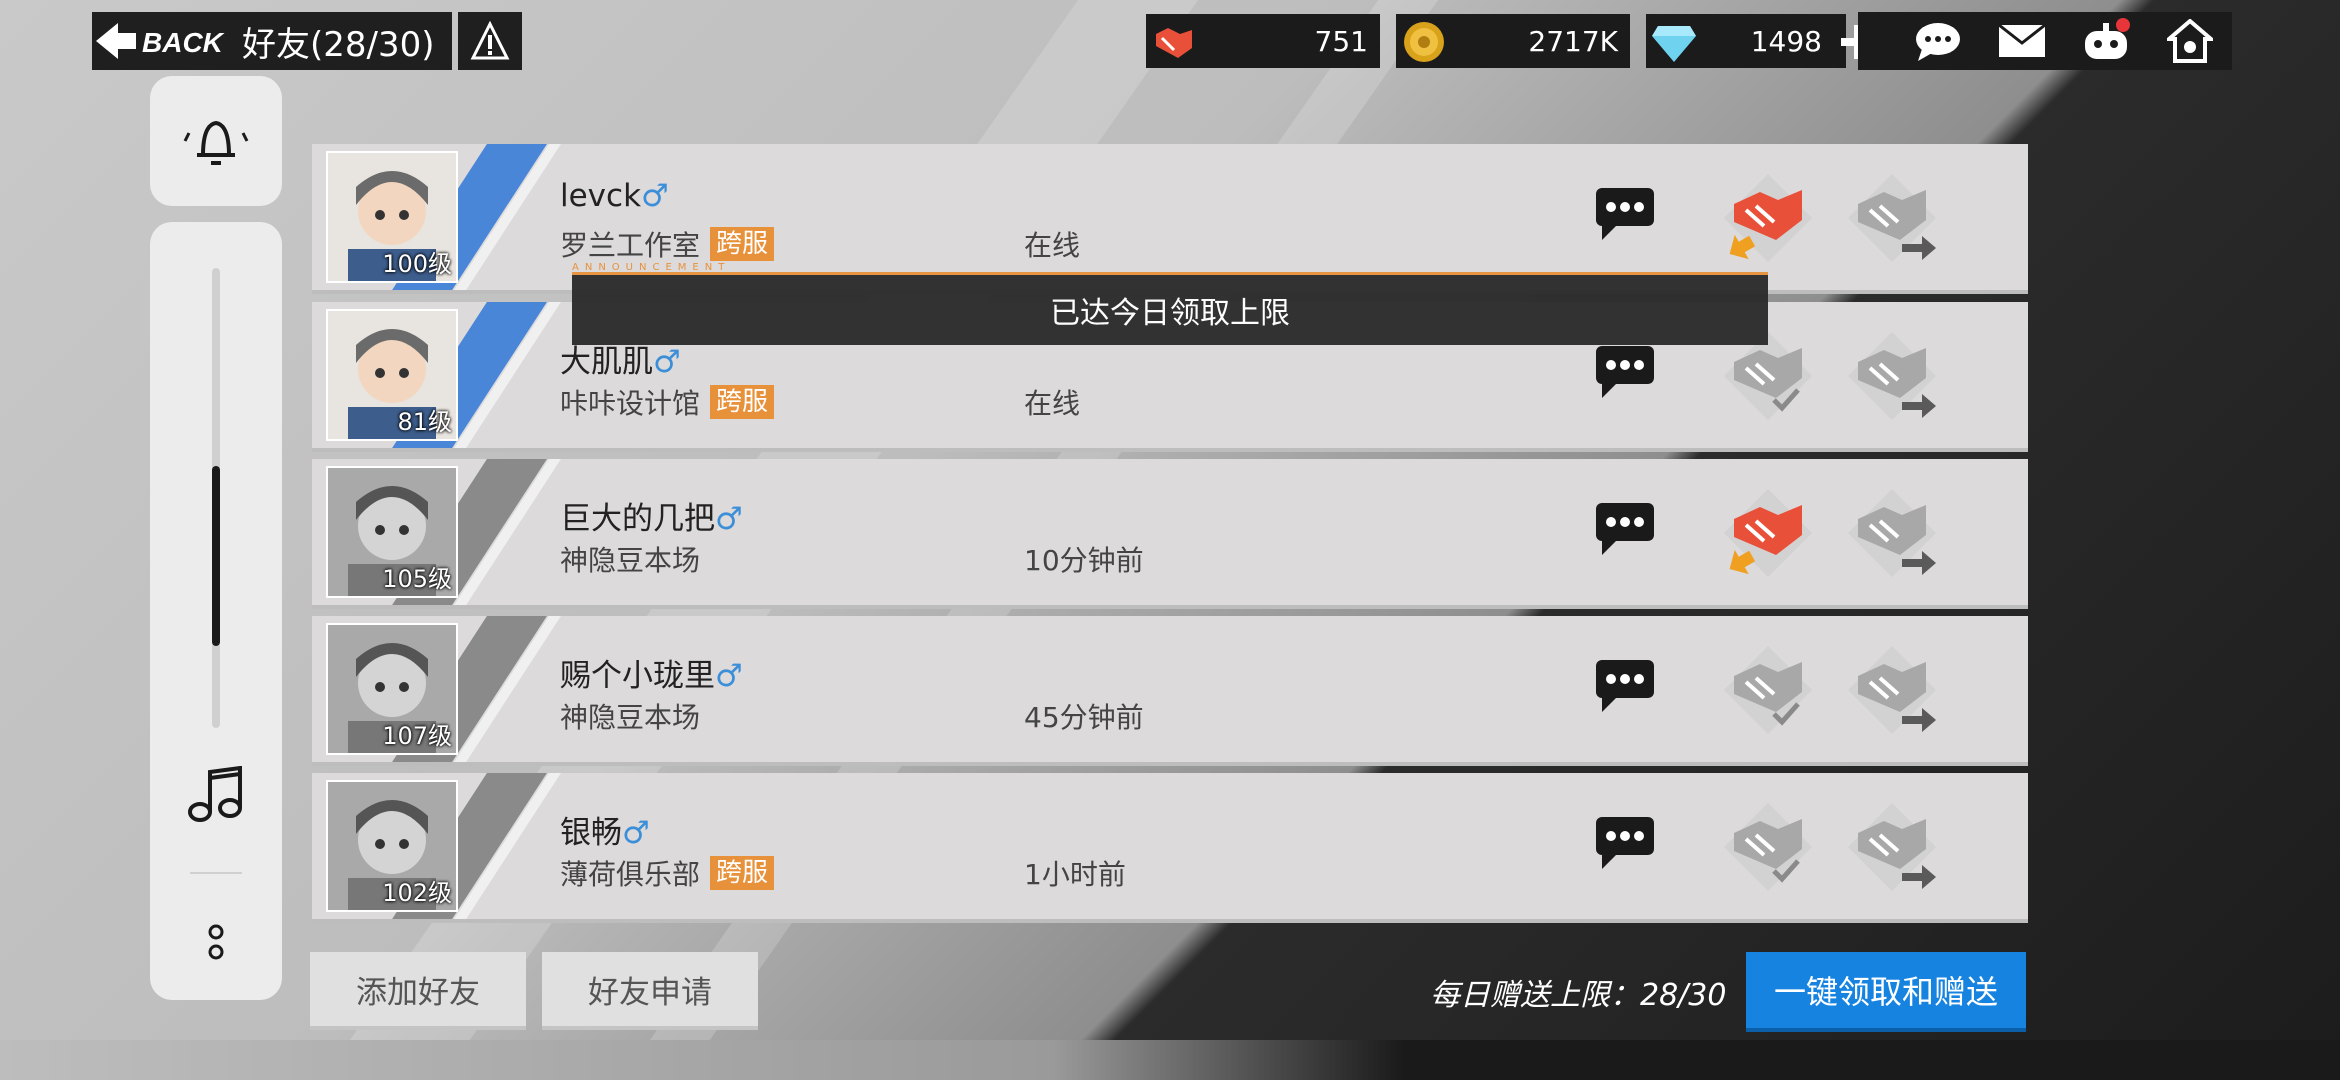 The height and width of the screenshot is (1080, 2340). Describe the element at coordinates (216, 556) in the screenshot. I see `volume-slider-thumb` at that location.